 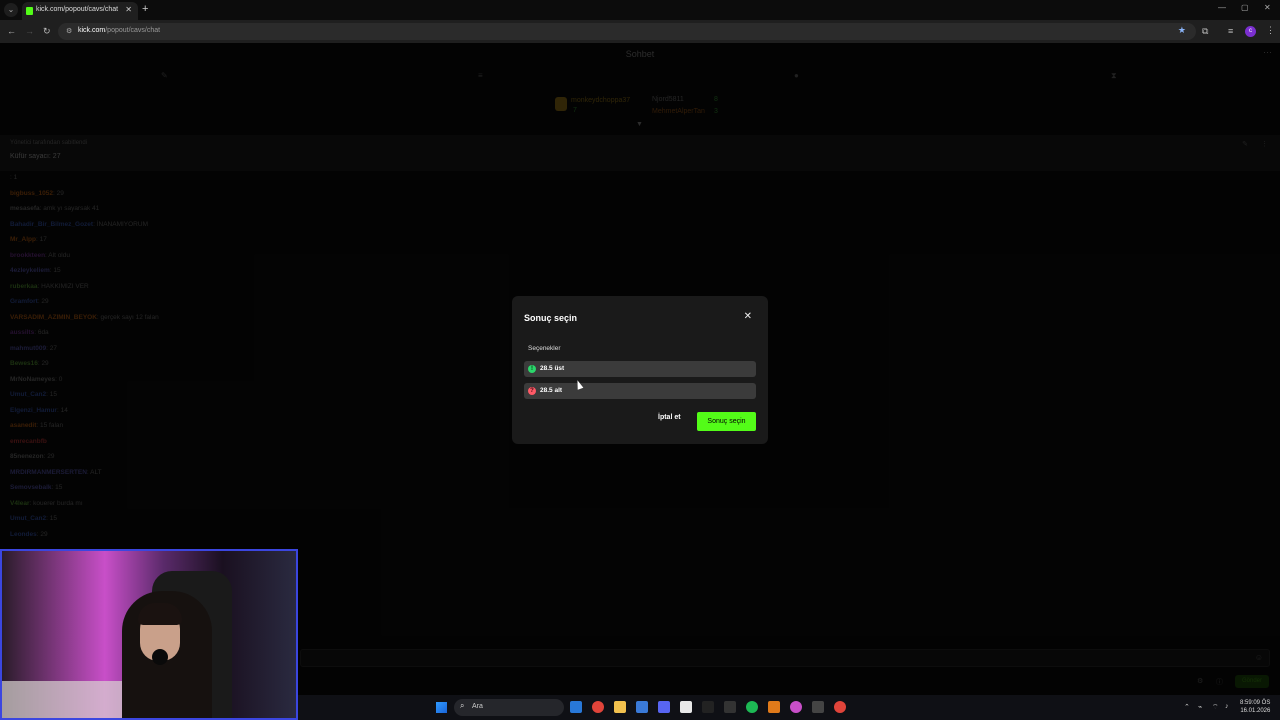 What do you see at coordinates (462, 705) in the screenshot?
I see `search-icon: ⌕` at bounding box center [462, 705].